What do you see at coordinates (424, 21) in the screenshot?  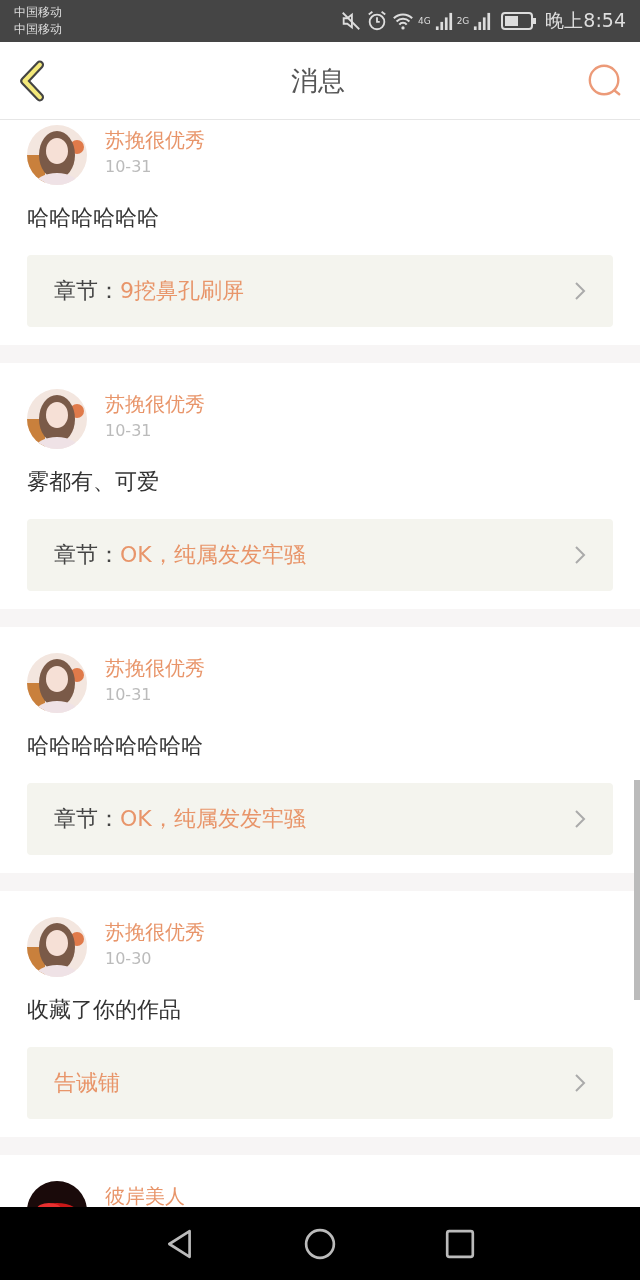 I see `network-type: 4G` at bounding box center [424, 21].